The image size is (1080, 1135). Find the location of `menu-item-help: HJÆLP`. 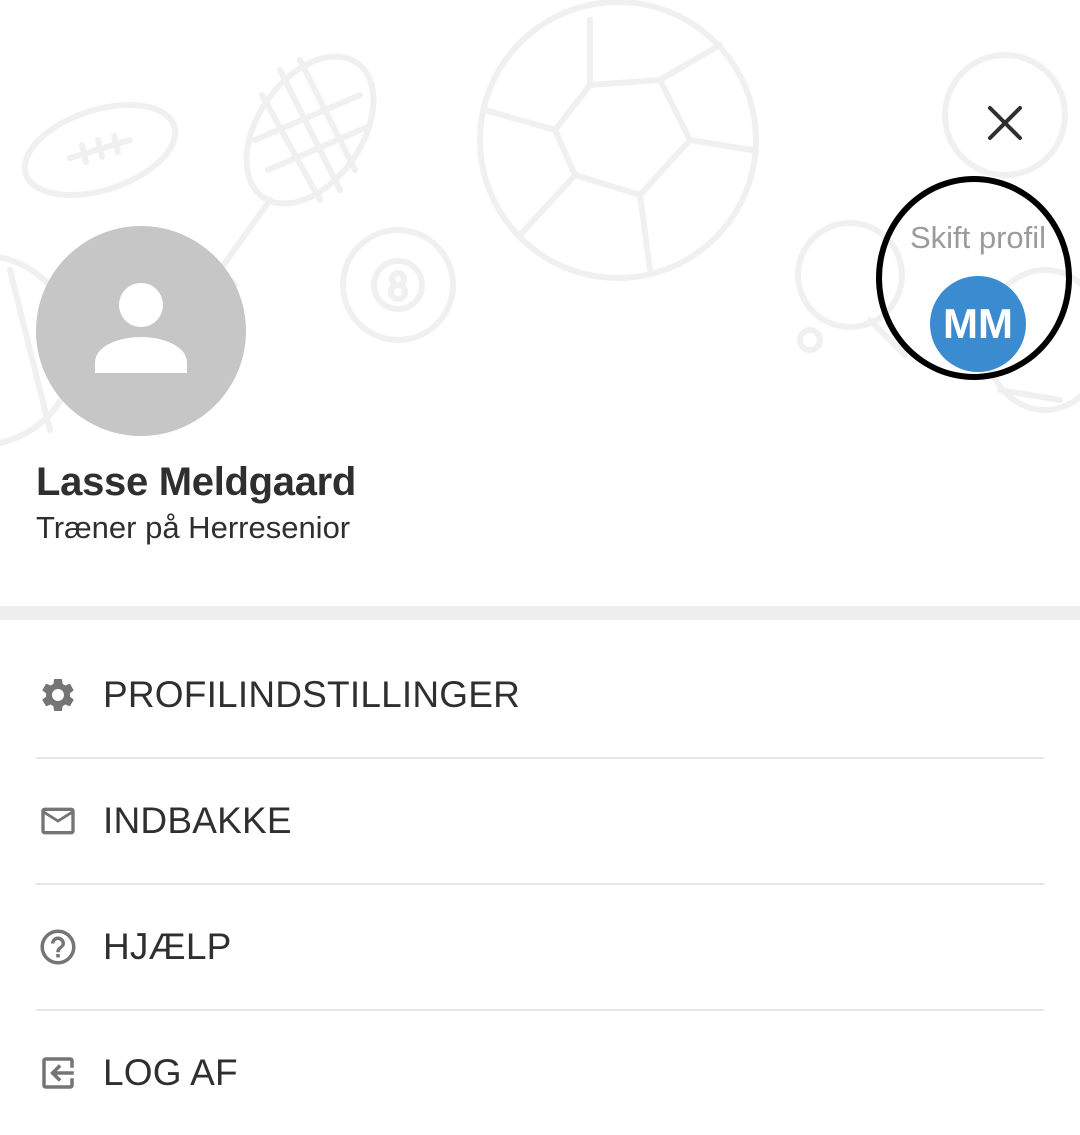

menu-item-help: HJÆLP is located at coordinates (540, 948).